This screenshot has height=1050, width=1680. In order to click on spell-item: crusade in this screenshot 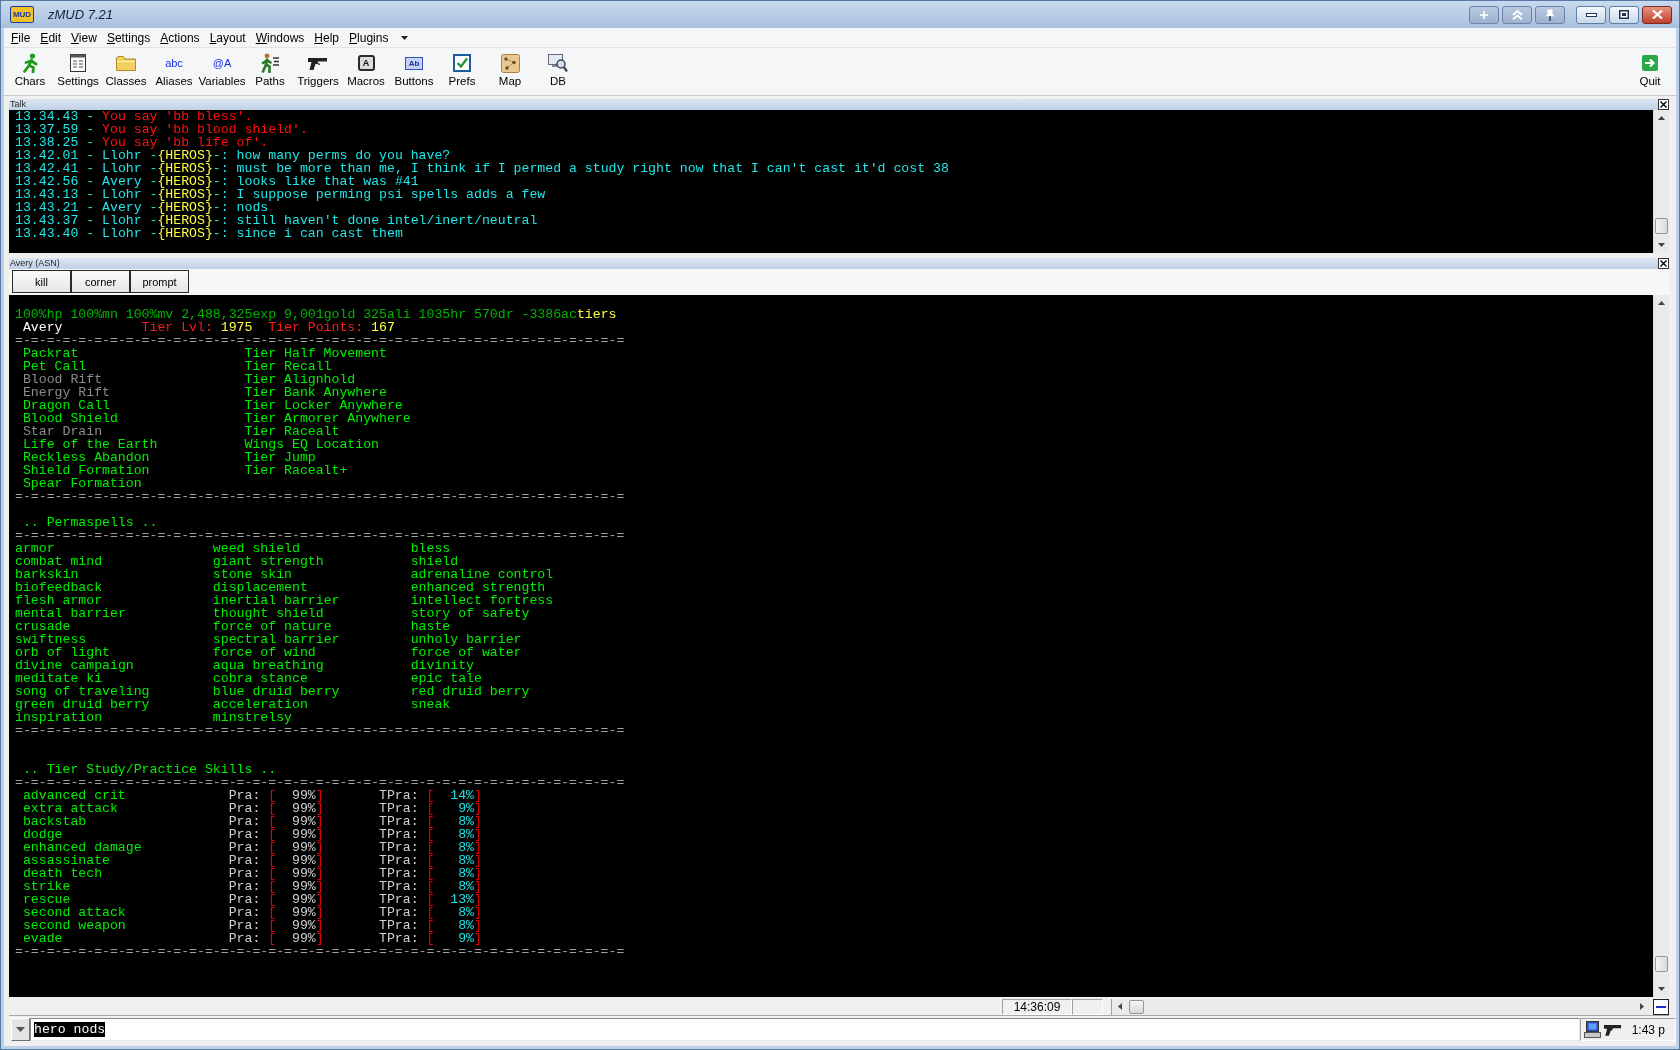, I will do `click(43, 626)`.